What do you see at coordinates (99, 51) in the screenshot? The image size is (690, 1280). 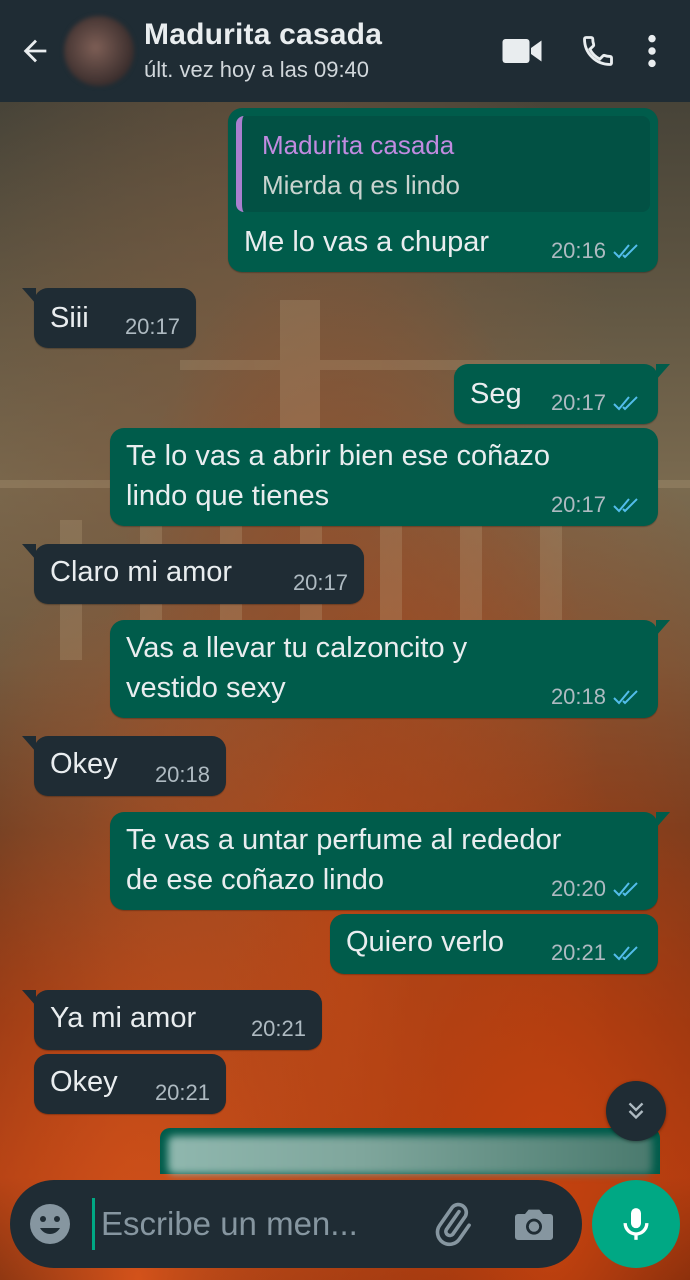 I see `contact-avatar` at bounding box center [99, 51].